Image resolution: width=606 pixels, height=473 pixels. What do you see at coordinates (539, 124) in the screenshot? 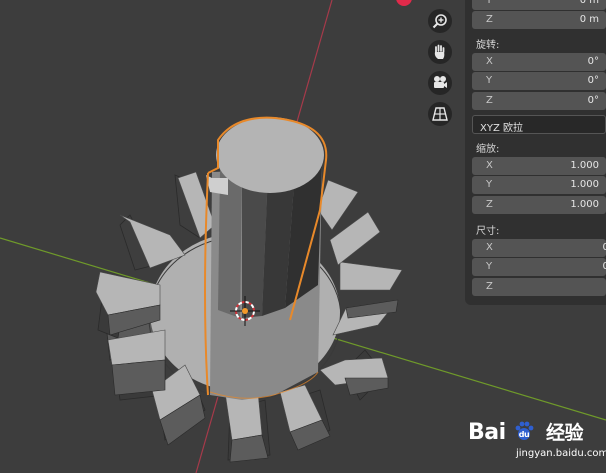
I see `rotation-mode-dropdown: XYZ 欧拉` at bounding box center [539, 124].